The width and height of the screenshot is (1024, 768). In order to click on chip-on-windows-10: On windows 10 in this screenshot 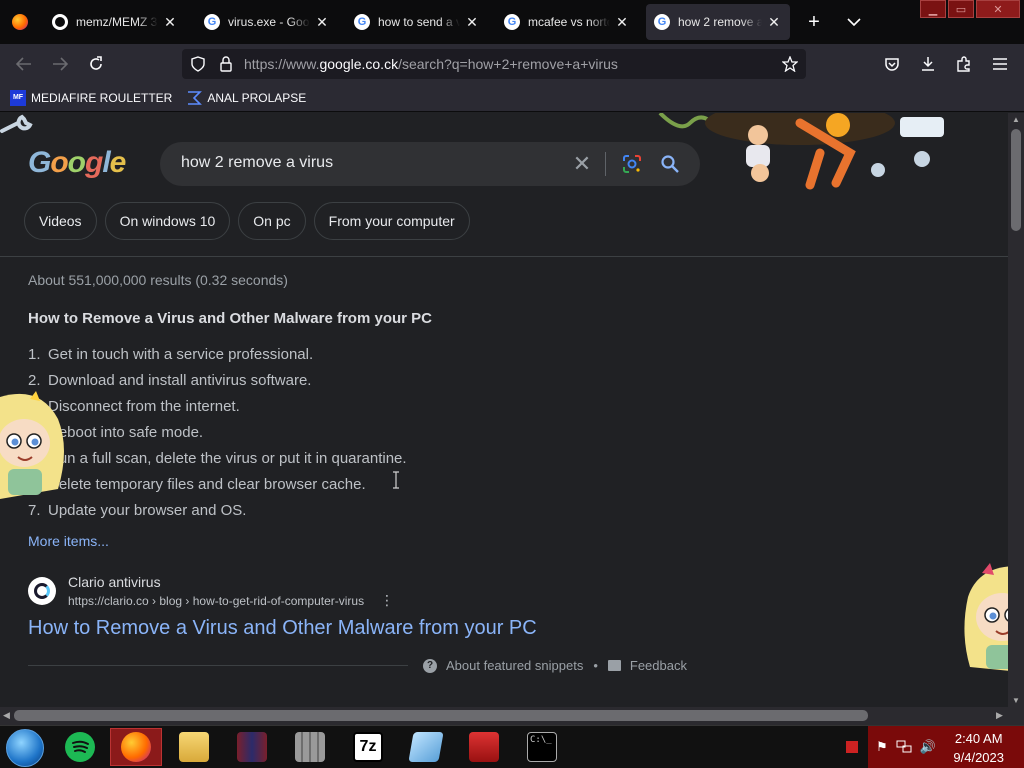, I will do `click(167, 221)`.